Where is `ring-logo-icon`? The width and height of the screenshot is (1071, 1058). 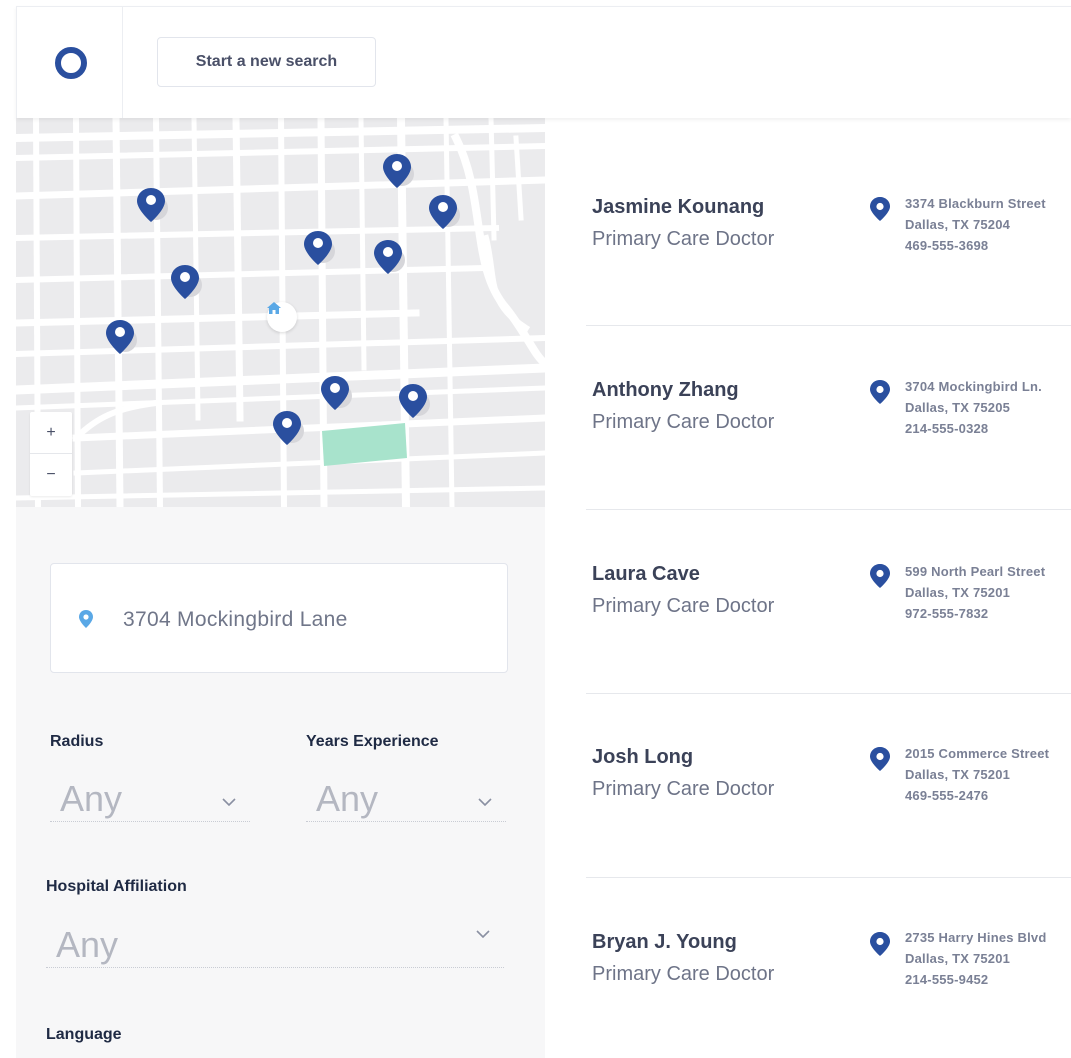
ring-logo-icon is located at coordinates (71, 63).